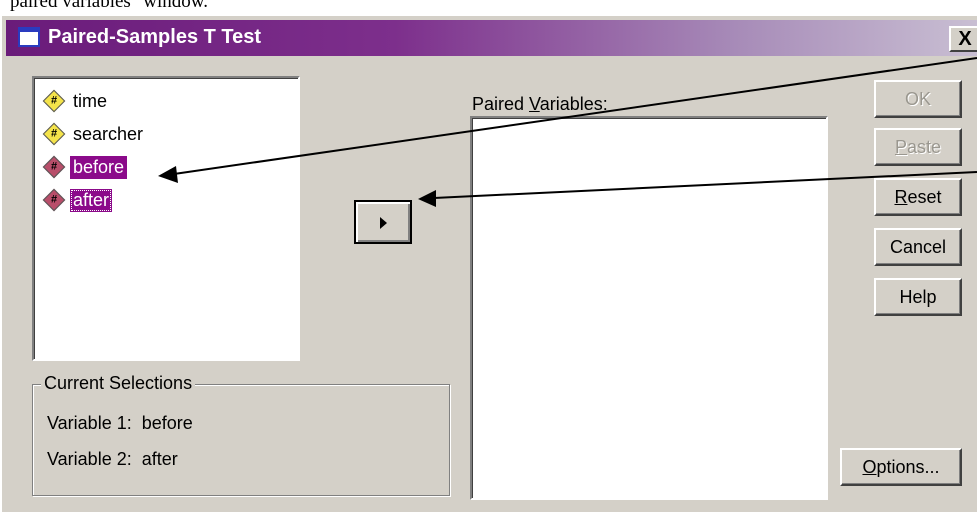 Image resolution: width=977 pixels, height=512 pixels. Describe the element at coordinates (573, 104) in the screenshot. I see `label-text: ariables:` at that location.